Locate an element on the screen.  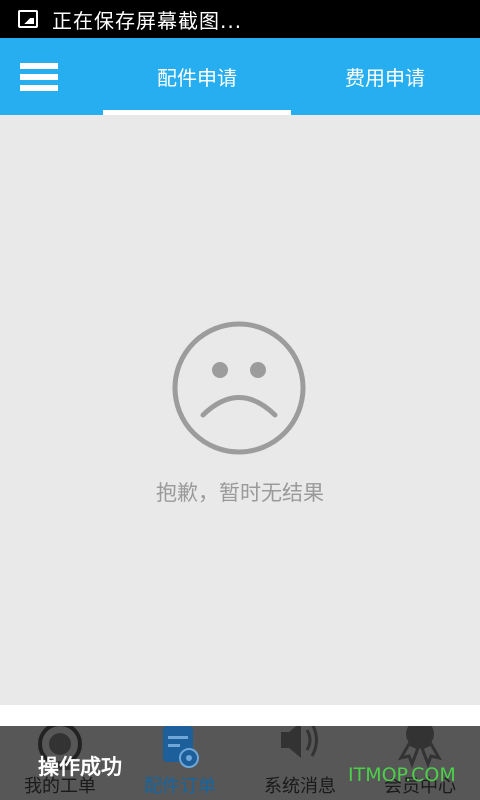
watermark: ITMOP.COM is located at coordinates (402, 775).